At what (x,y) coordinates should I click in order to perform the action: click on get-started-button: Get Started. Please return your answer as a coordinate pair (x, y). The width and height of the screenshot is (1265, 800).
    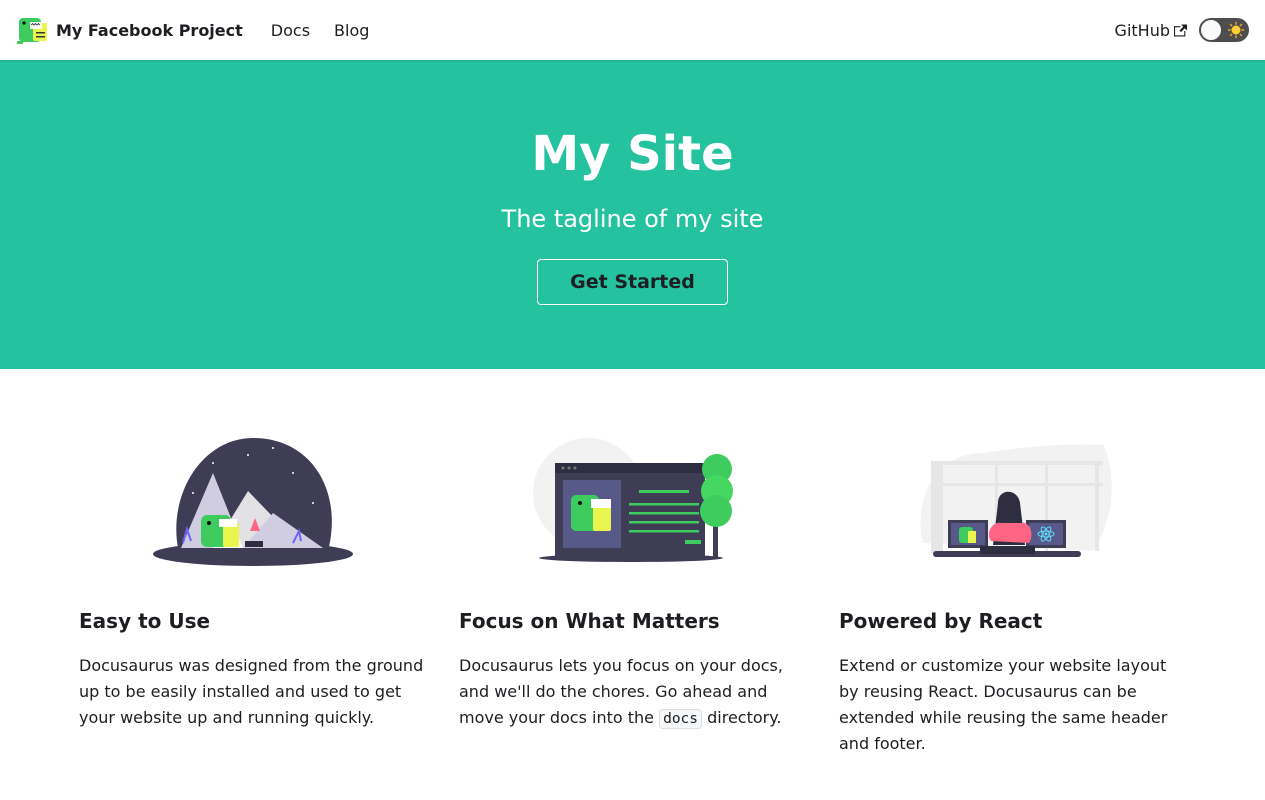
    Looking at the image, I should click on (632, 282).